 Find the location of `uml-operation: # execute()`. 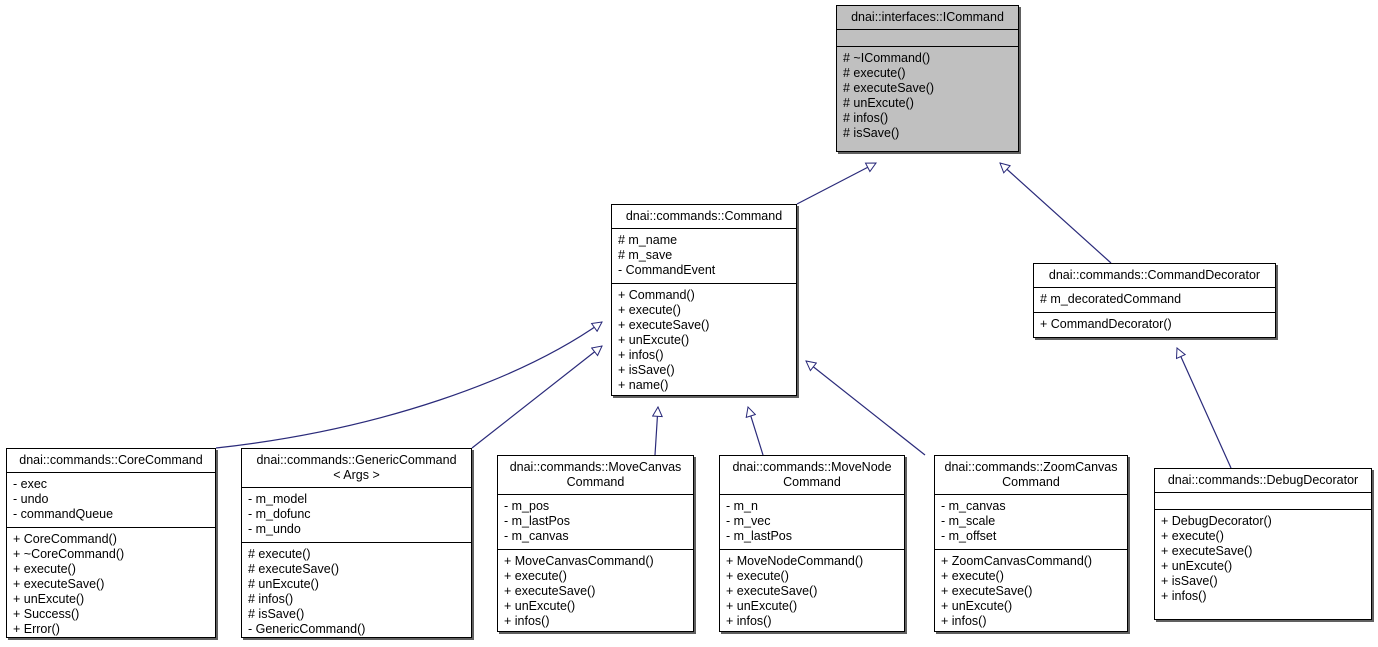

uml-operation: # execute() is located at coordinates (874, 73).